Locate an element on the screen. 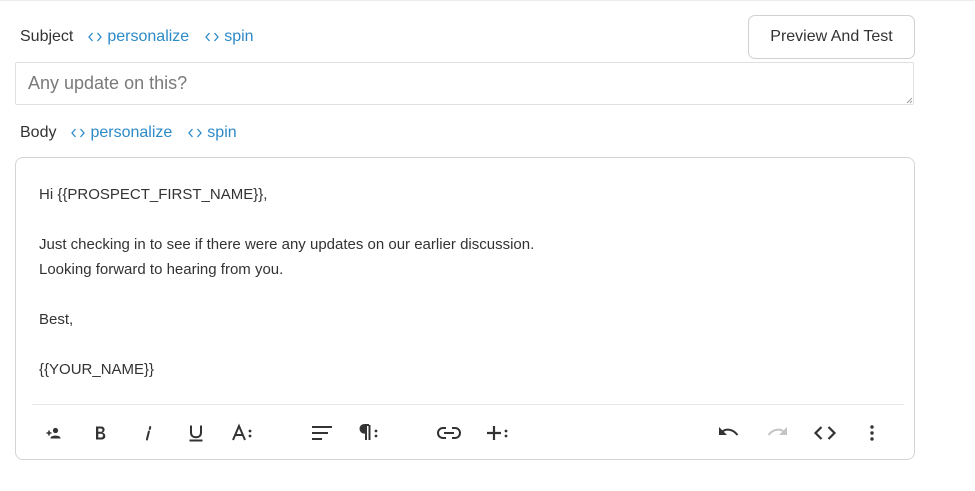 This screenshot has height=491, width=975. signoff-line: Best, is located at coordinates (56, 319).